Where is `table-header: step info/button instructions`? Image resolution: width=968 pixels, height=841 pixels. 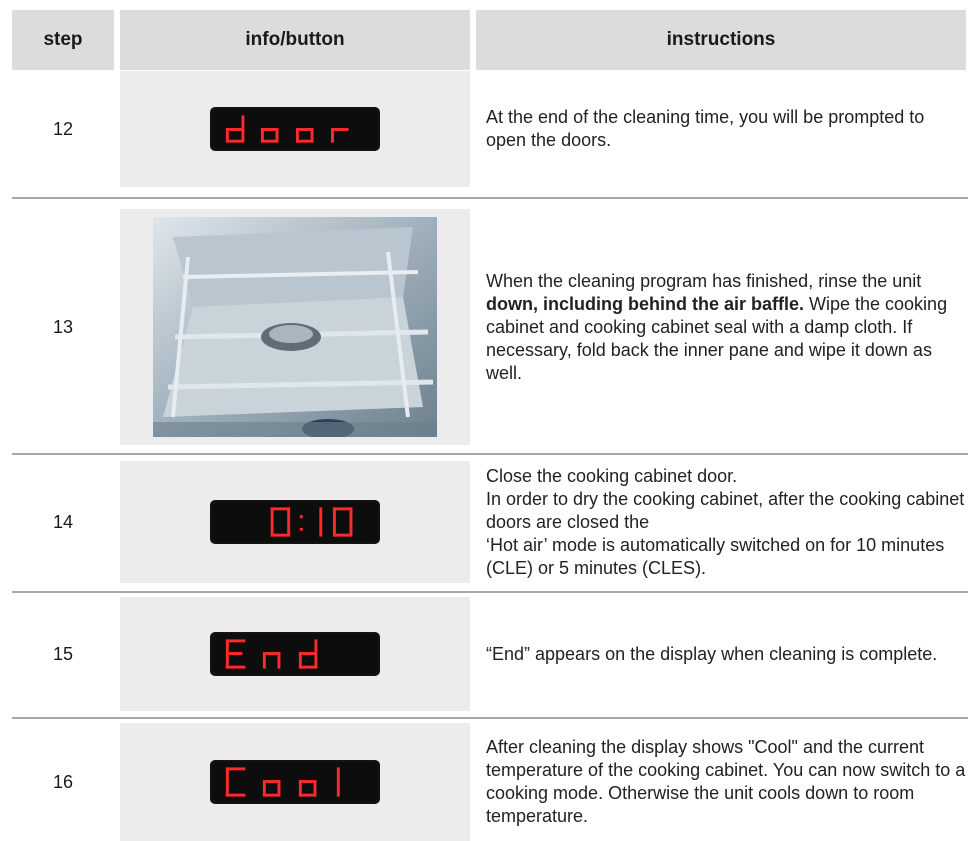
table-header: step info/button instructions is located at coordinates (489, 40).